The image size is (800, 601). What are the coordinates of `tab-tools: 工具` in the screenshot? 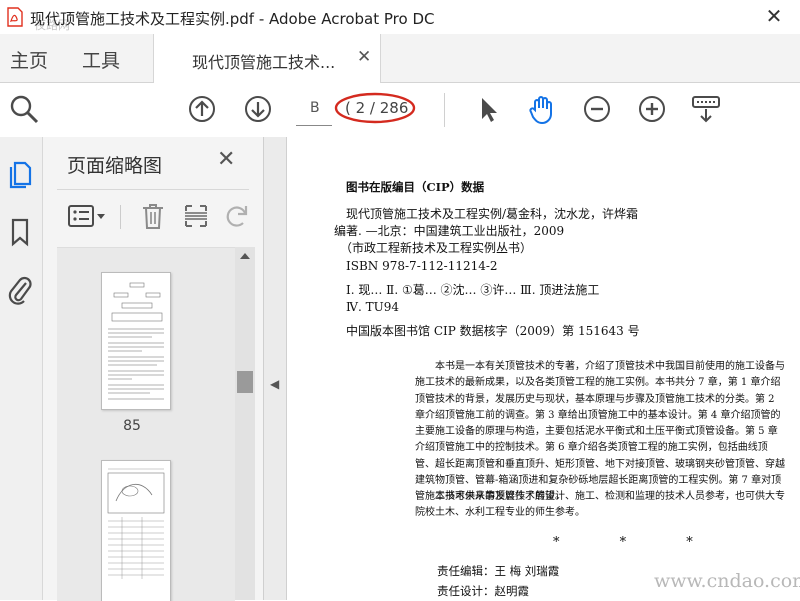 It's located at (101, 59).